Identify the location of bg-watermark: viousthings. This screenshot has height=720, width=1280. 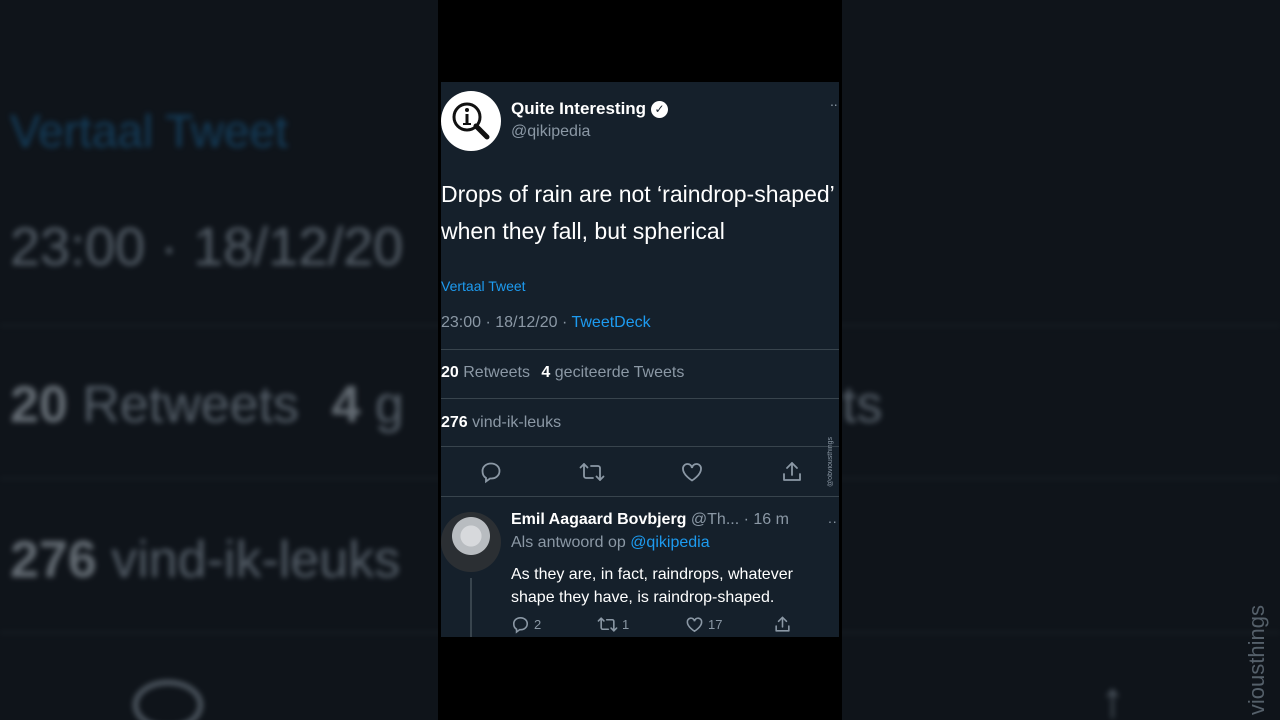
(1256, 660).